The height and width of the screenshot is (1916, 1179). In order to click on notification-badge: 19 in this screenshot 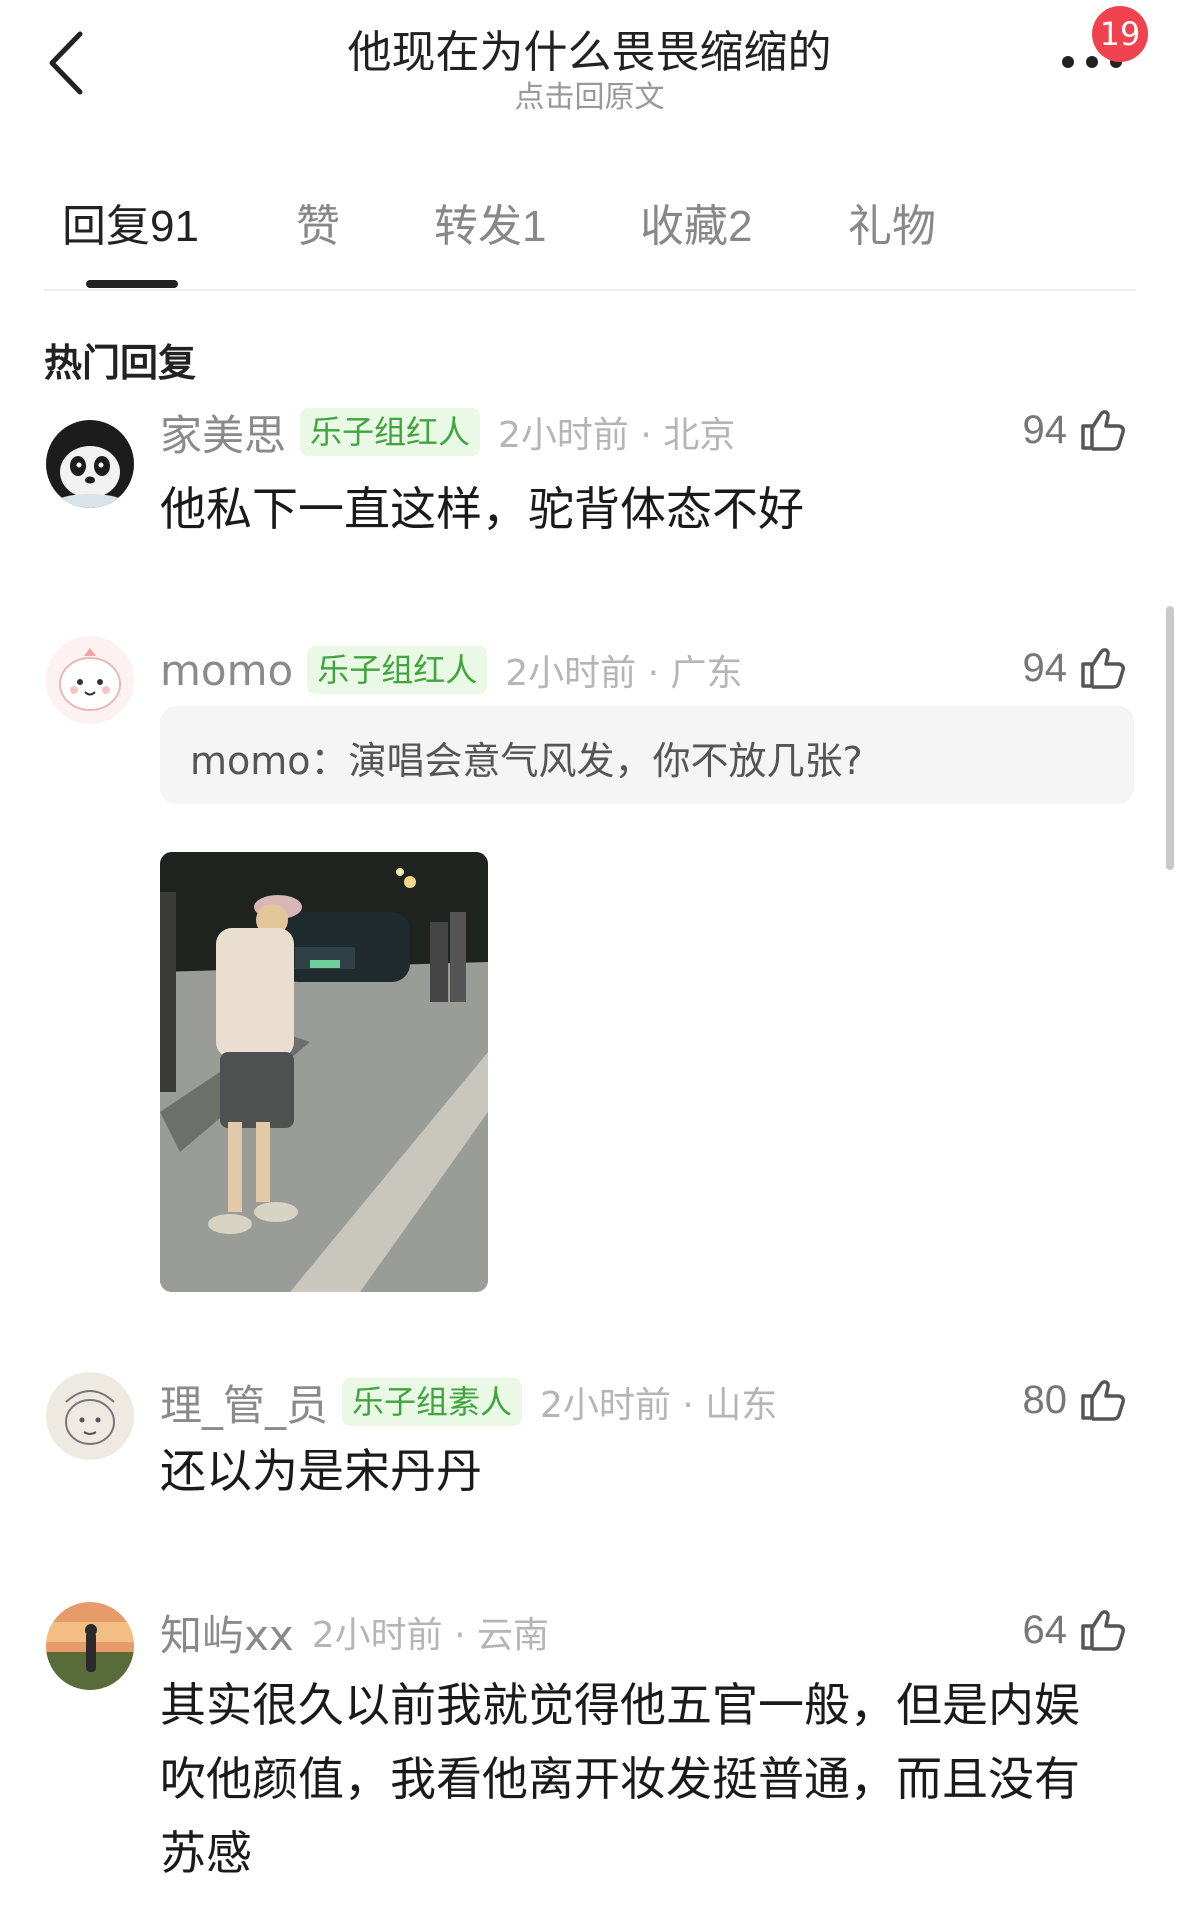, I will do `click(1120, 34)`.